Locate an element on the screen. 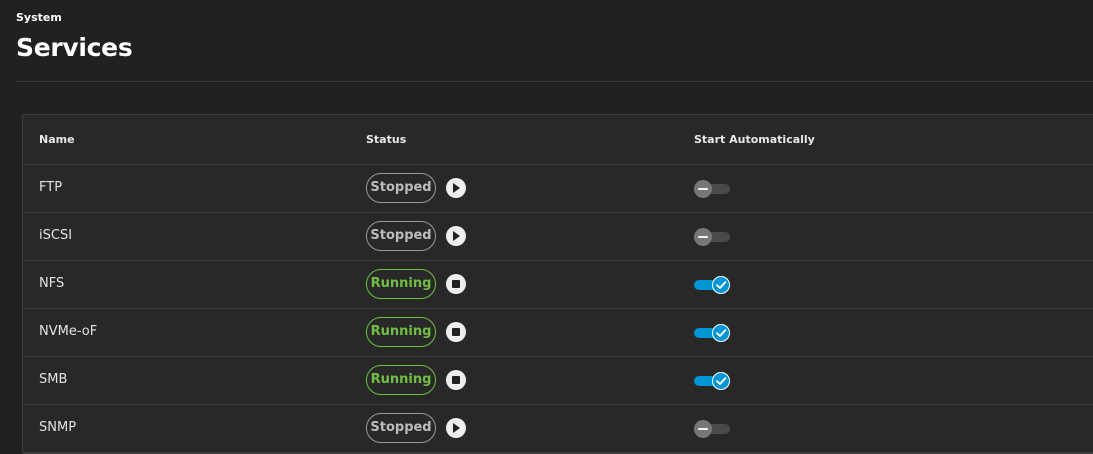 The width and height of the screenshot is (1093, 454). service-name: NVMe-oF is located at coordinates (68, 331).